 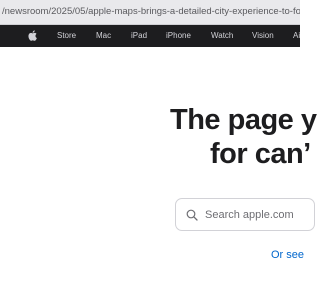 I want to click on headline-line-2: for can’, so click(x=260, y=154).